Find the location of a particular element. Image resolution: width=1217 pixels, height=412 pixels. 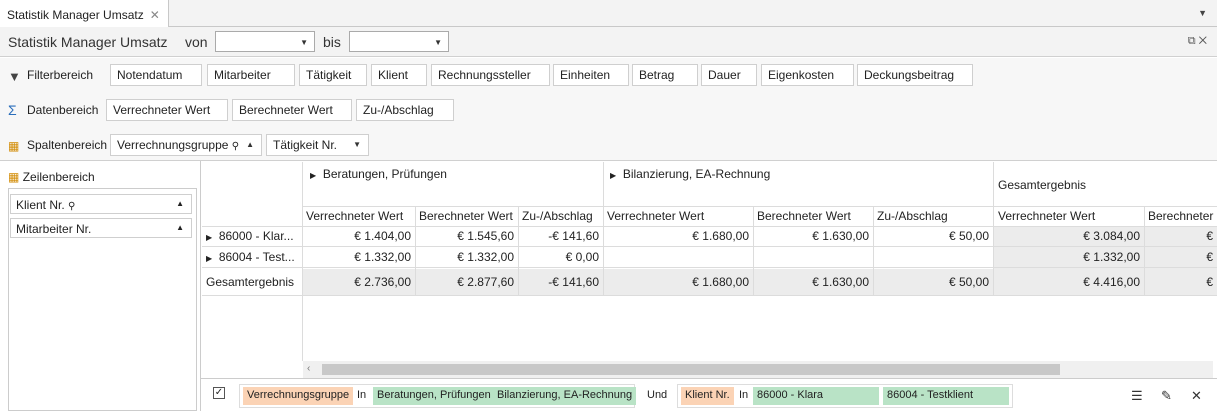

column-area-label: Spaltenbereich is located at coordinates (67, 145).